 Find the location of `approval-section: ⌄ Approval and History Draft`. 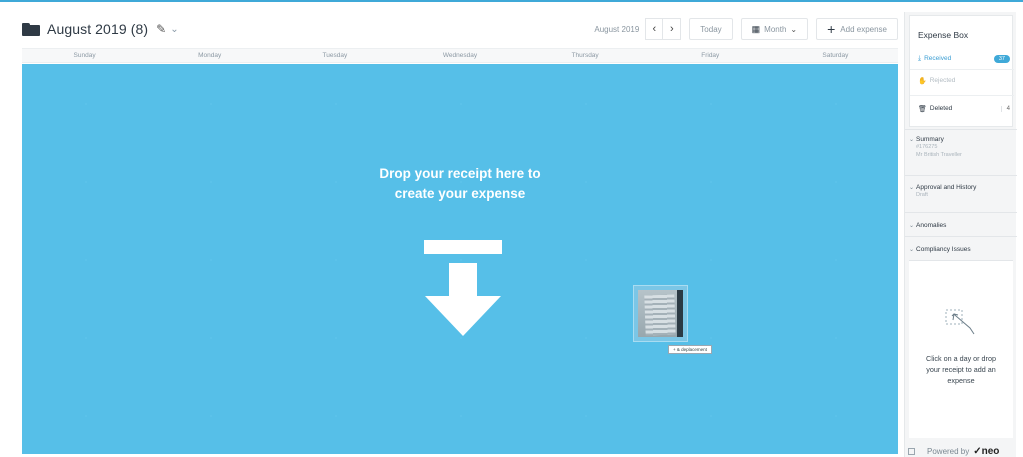

approval-section: ⌄ Approval and History Draft is located at coordinates (961, 191).